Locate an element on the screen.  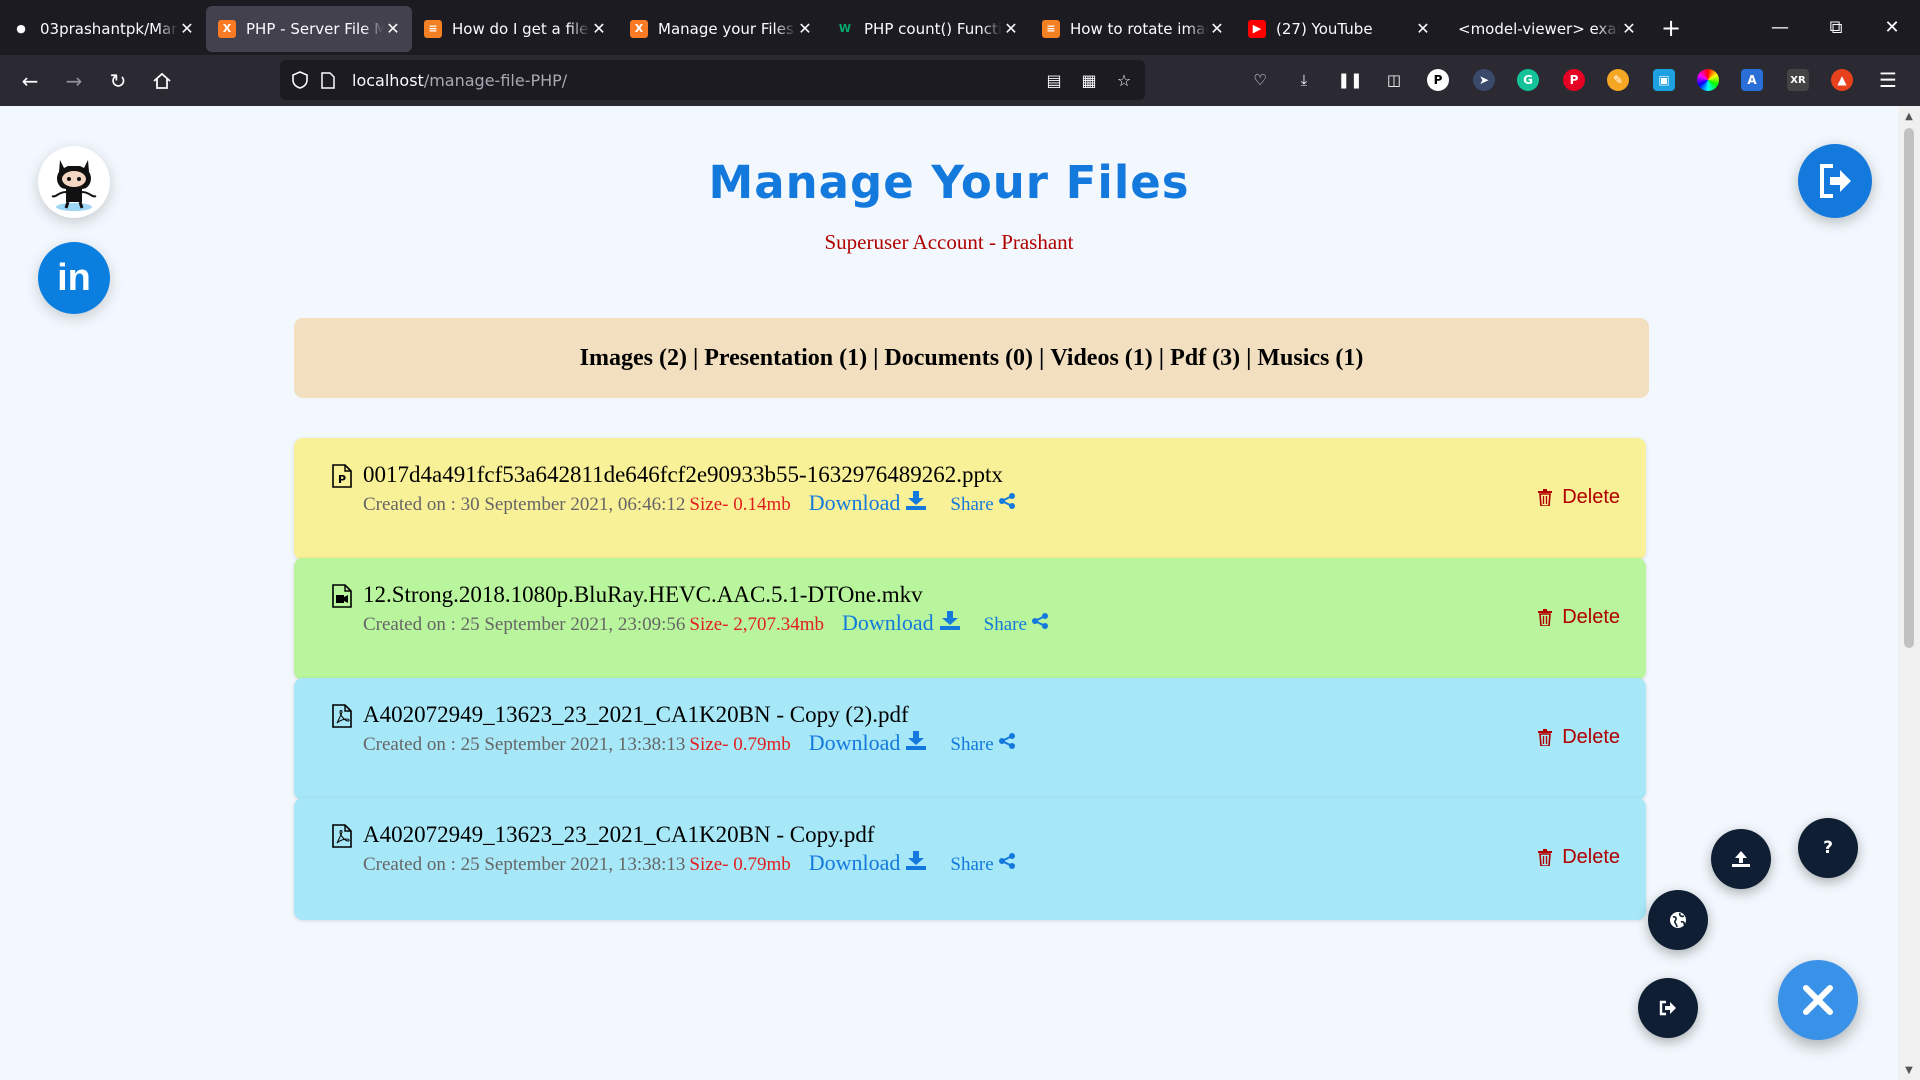
browser-tab: W PHP count() Function✕ is located at coordinates (927, 29).